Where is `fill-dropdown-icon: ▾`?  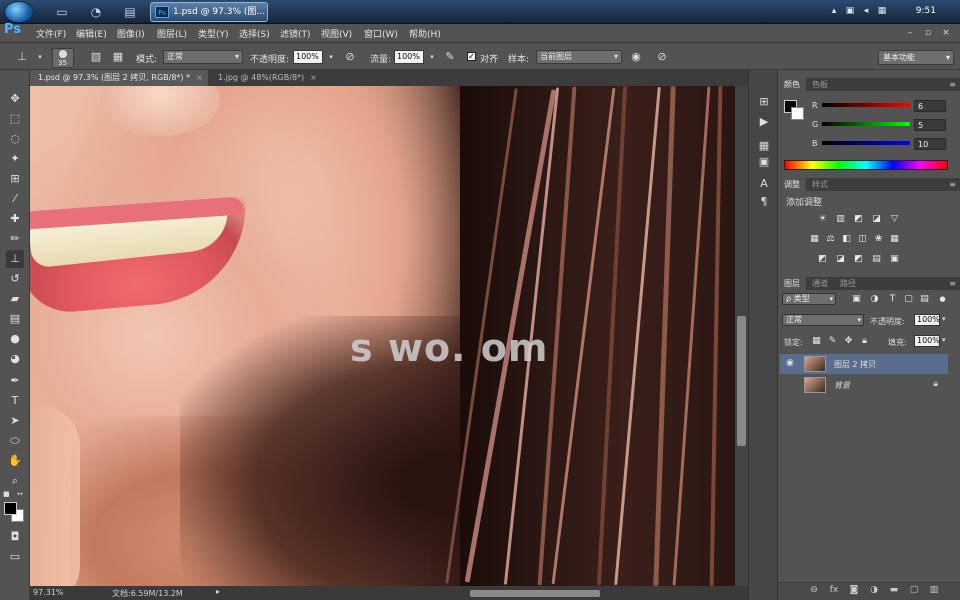 fill-dropdown-icon: ▾ is located at coordinates (944, 340).